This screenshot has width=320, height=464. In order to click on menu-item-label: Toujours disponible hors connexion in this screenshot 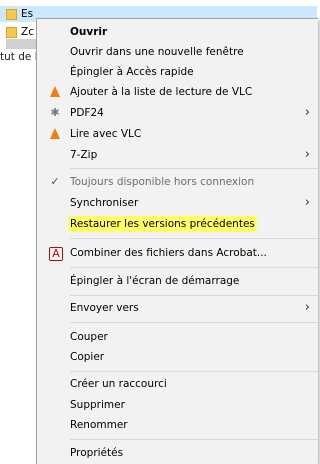, I will do `click(162, 182)`.